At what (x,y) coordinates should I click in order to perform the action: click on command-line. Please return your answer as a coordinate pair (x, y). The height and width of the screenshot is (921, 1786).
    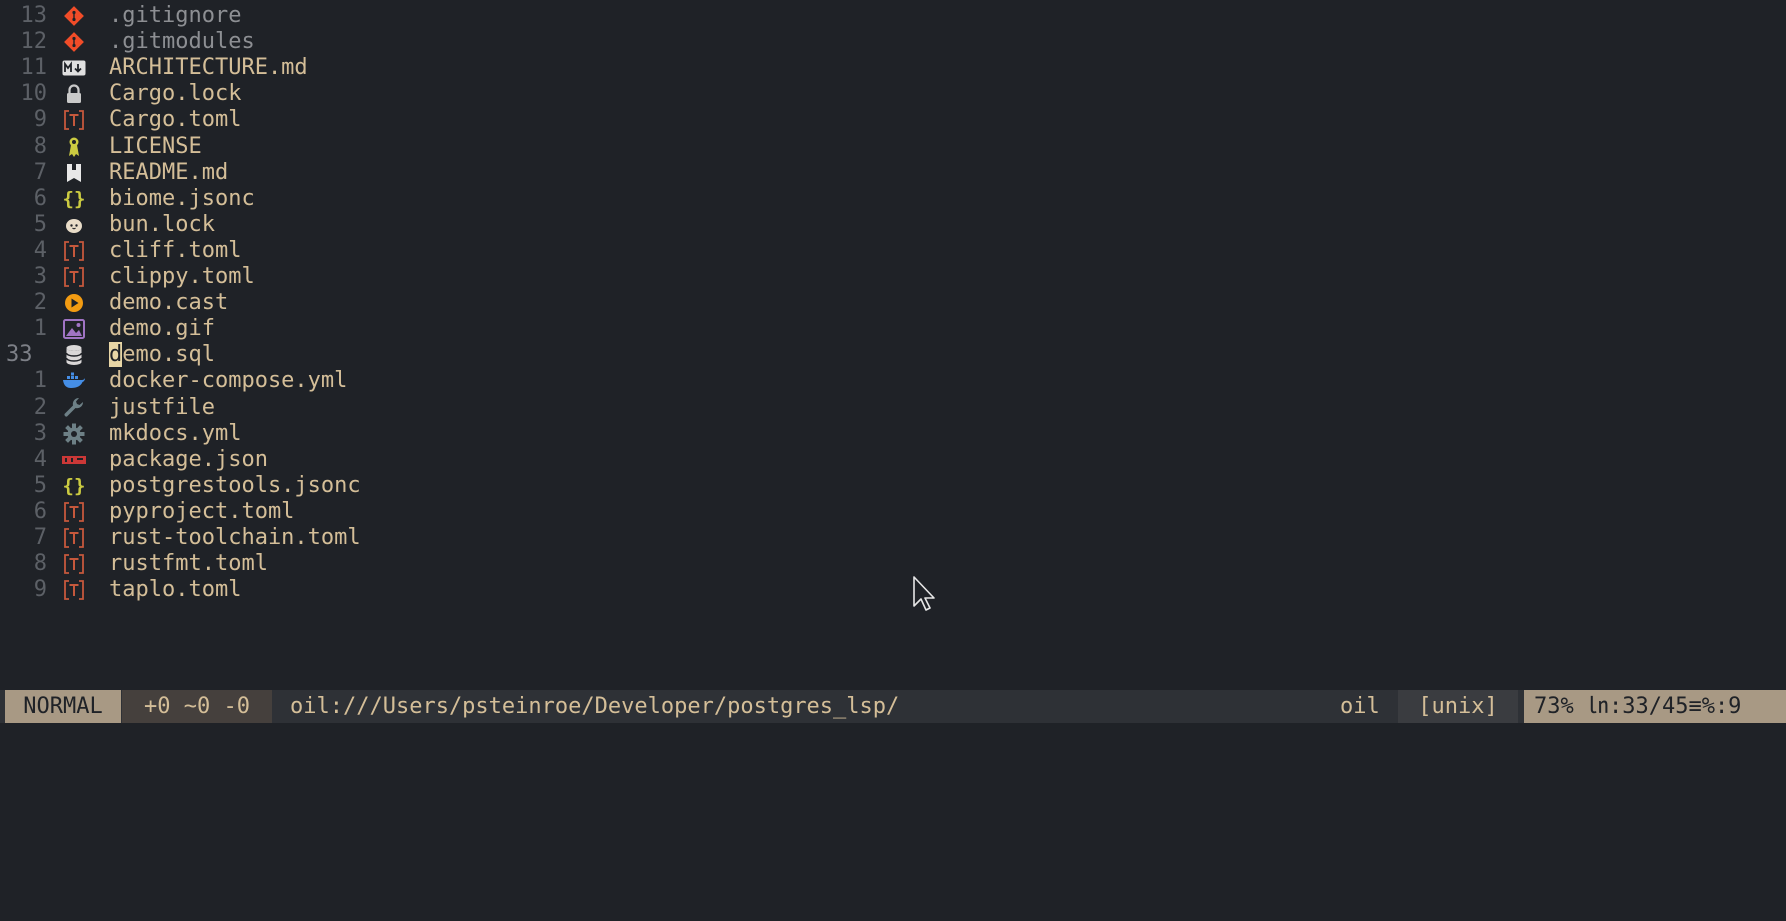
    Looking at the image, I should click on (893, 746).